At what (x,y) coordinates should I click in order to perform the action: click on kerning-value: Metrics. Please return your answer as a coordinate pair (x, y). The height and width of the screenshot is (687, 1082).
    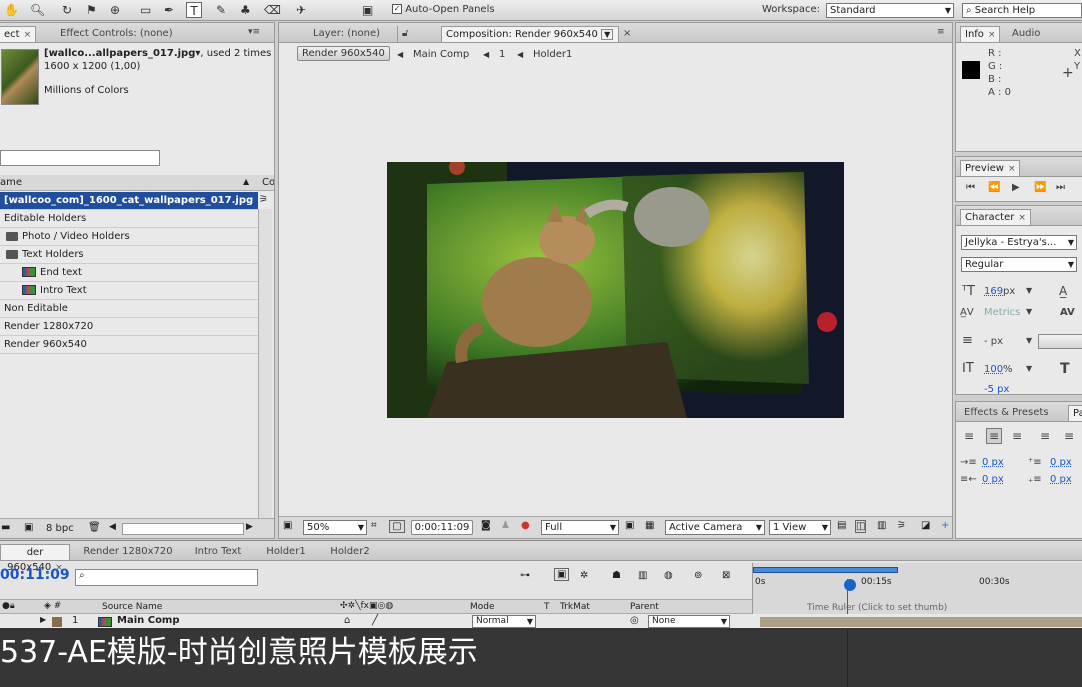
    Looking at the image, I should click on (1002, 312).